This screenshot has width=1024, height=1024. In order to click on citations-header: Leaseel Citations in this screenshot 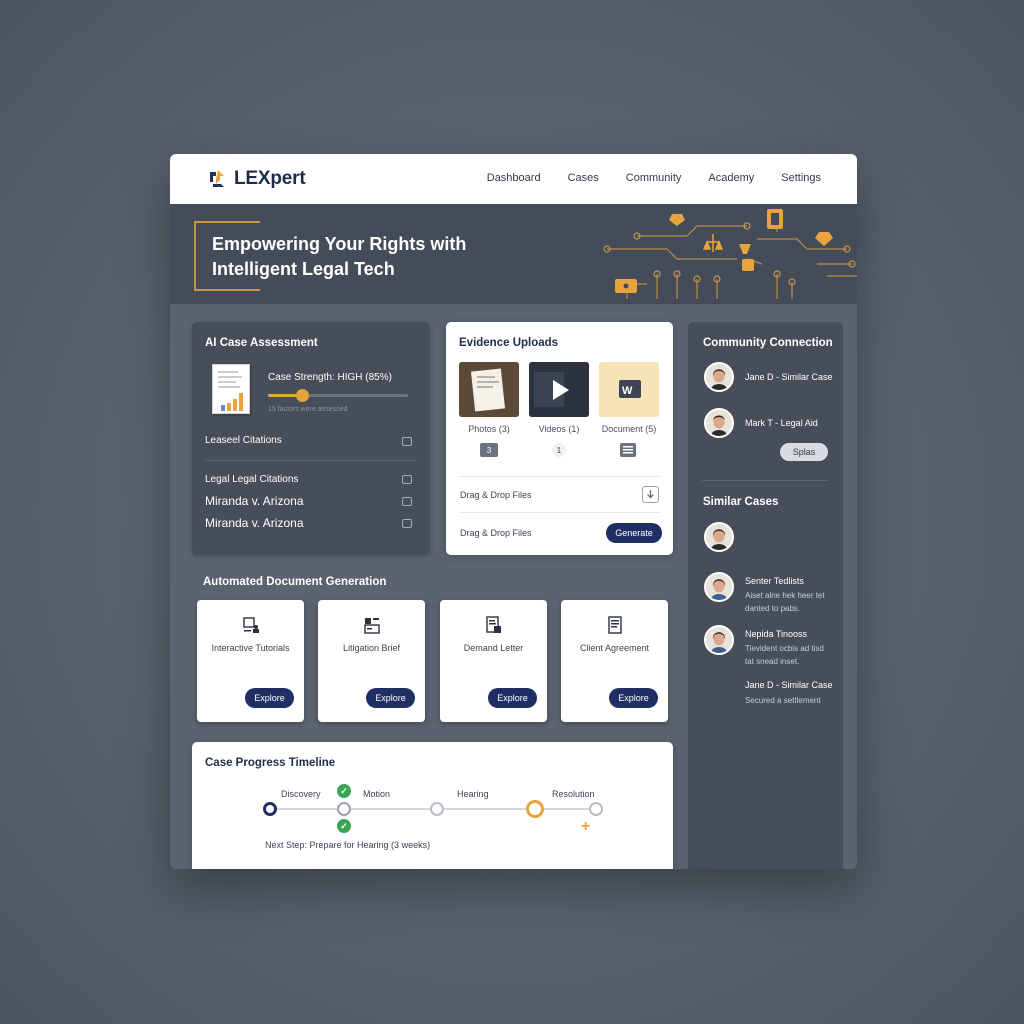, I will do `click(243, 440)`.